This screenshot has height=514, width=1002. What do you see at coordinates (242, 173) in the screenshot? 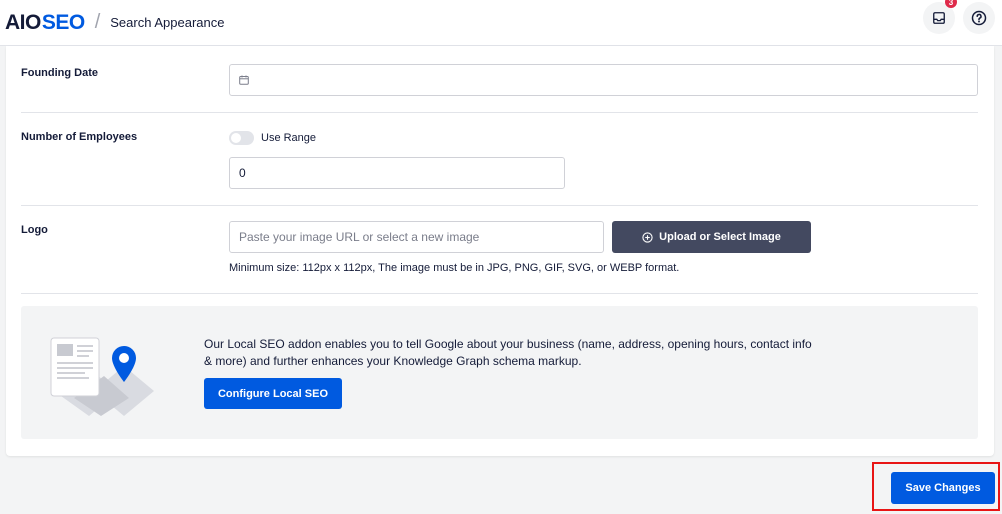
I see `employees-value: 0` at bounding box center [242, 173].